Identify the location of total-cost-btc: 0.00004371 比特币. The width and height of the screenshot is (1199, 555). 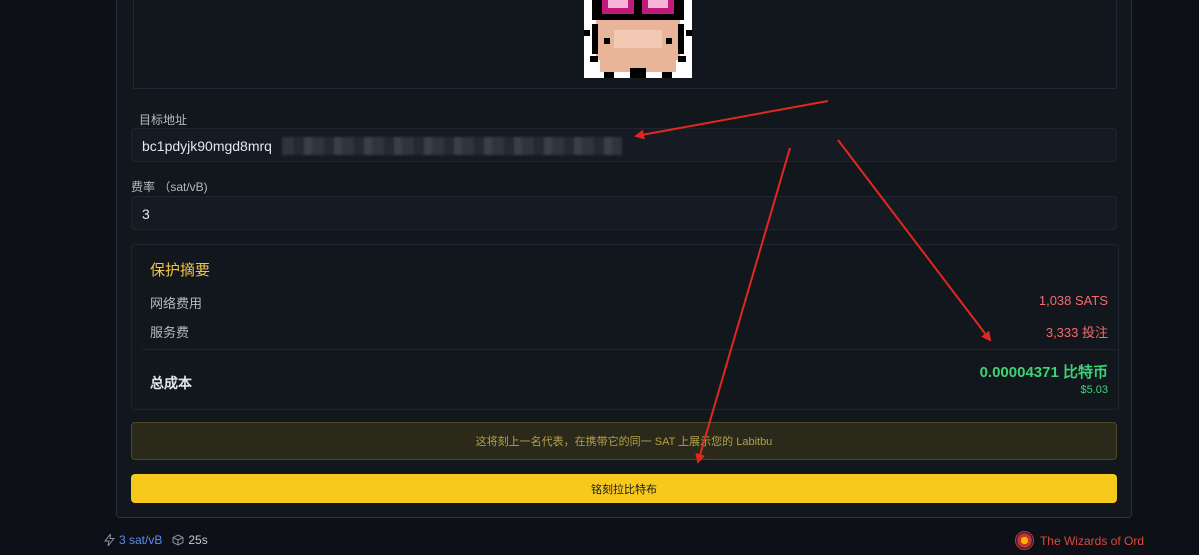
(1043, 372).